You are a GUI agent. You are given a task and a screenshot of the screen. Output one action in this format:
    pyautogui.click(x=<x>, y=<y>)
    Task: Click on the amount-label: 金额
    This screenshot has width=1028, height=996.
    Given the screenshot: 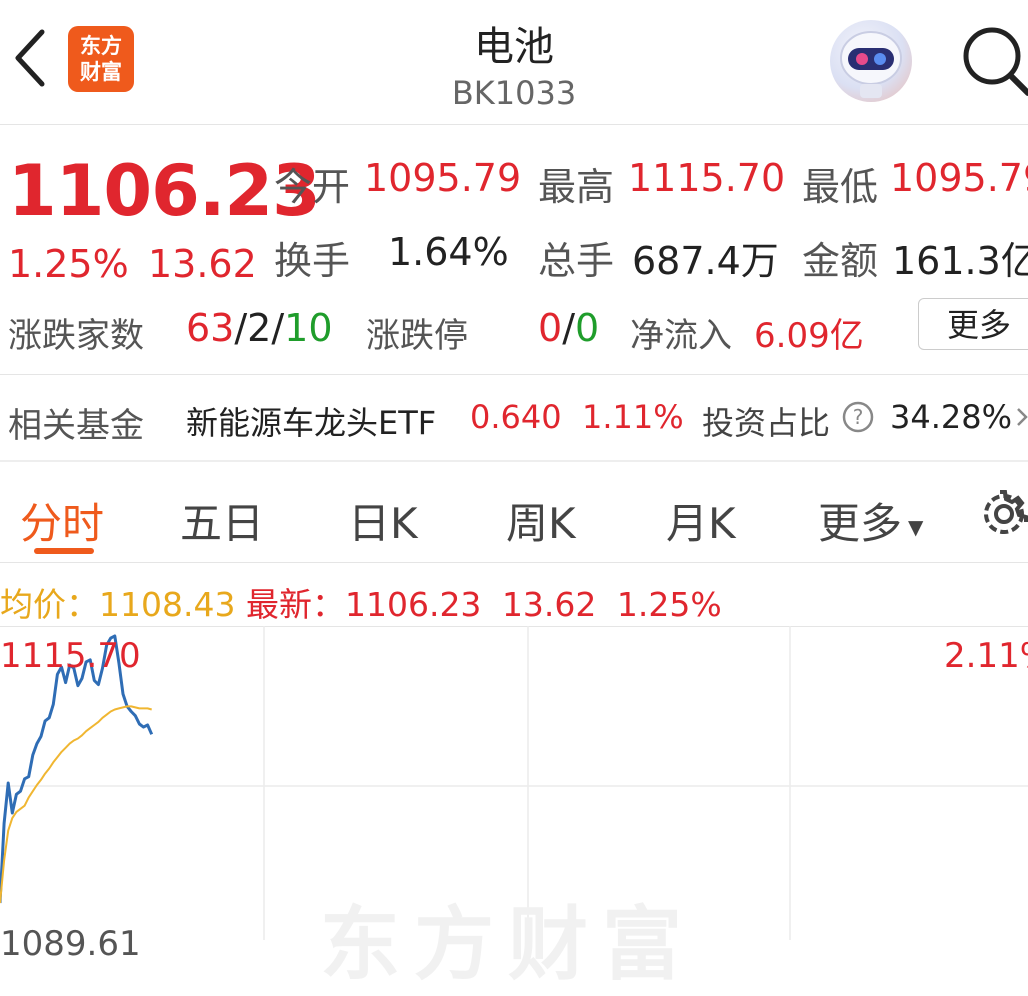 What is the action you would take?
    pyautogui.click(x=840, y=261)
    